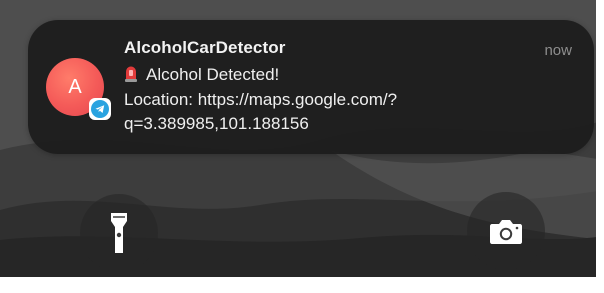 This screenshot has width=604, height=293. What do you see at coordinates (302, 285) in the screenshot?
I see `image-border-bottom` at bounding box center [302, 285].